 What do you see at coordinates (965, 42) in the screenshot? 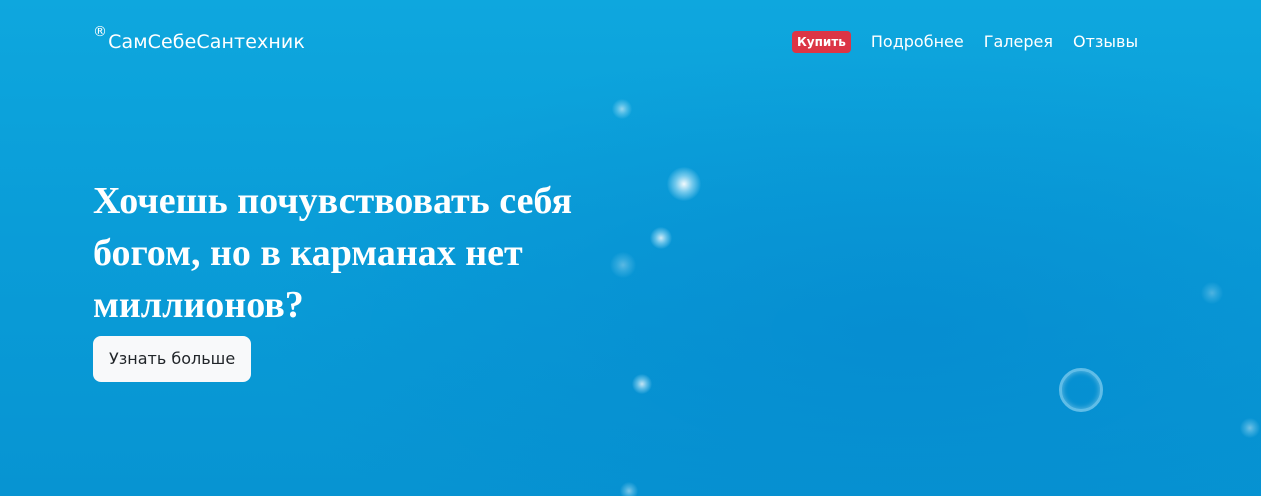
I see `nav-menu: Купить Подробнее Галерея Отзывы` at bounding box center [965, 42].